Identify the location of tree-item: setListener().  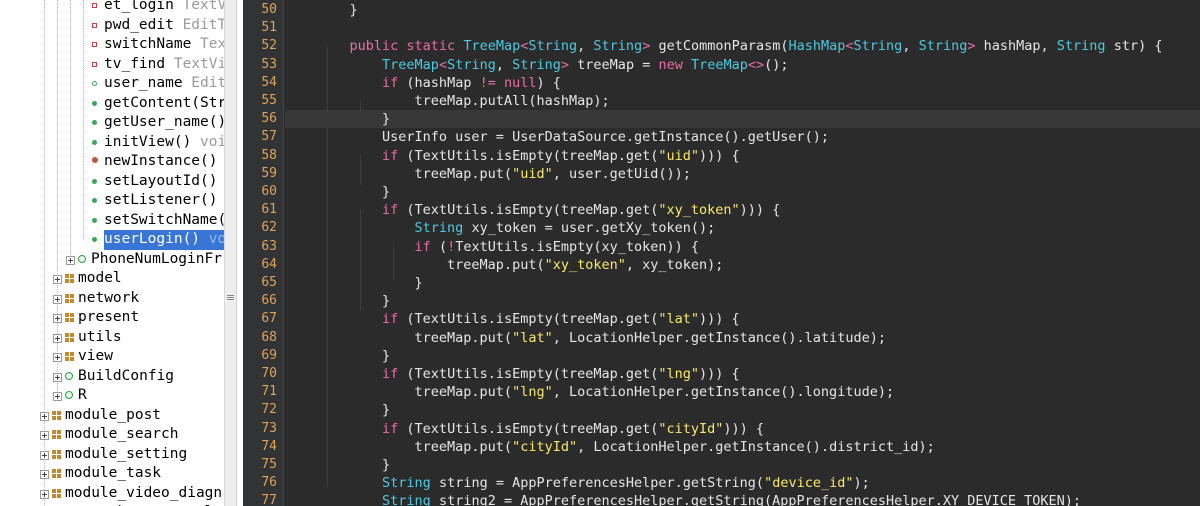
(112, 201).